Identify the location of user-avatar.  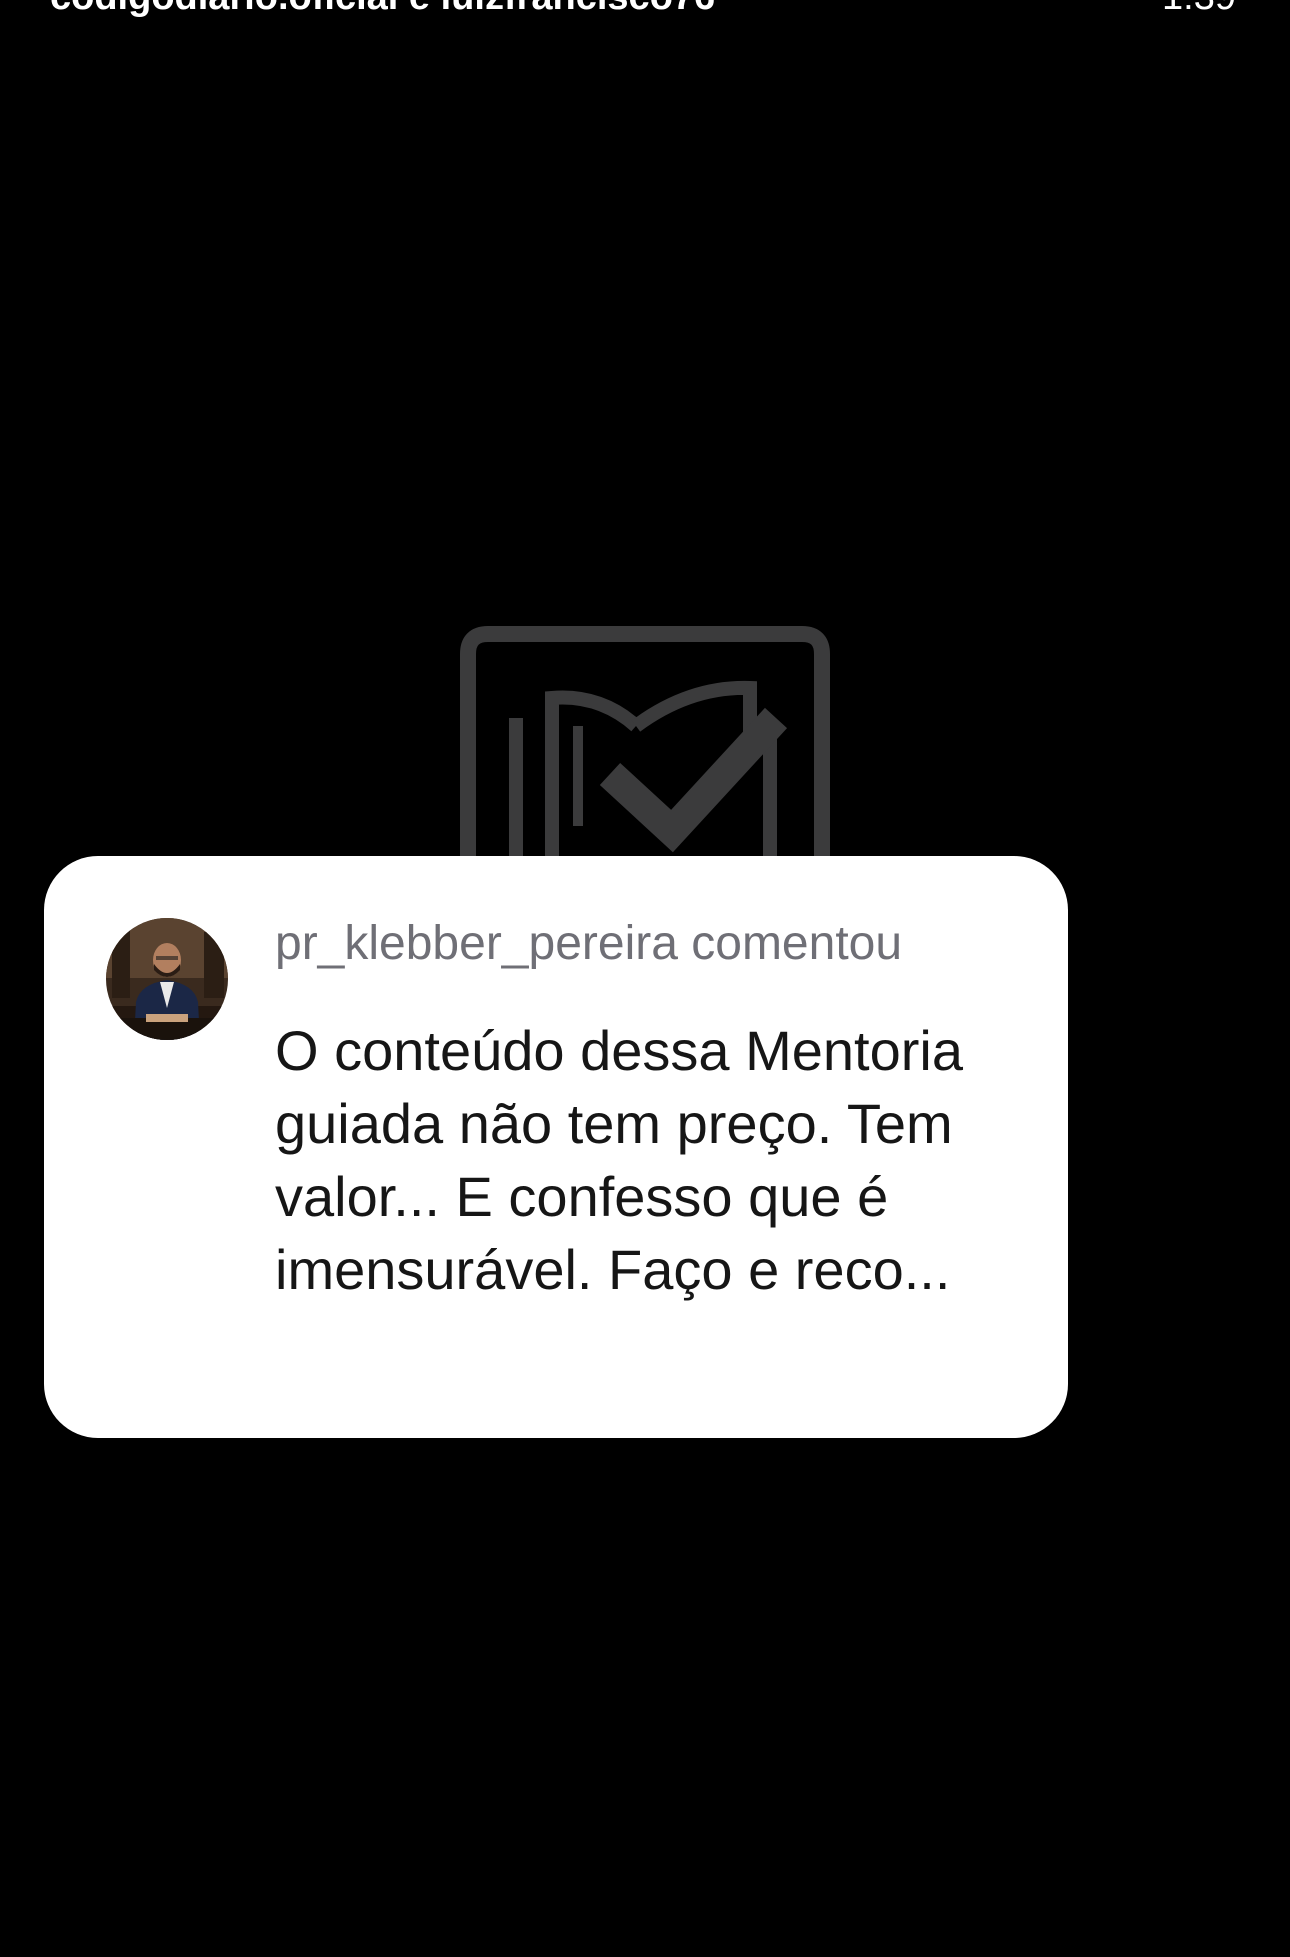
(167, 979).